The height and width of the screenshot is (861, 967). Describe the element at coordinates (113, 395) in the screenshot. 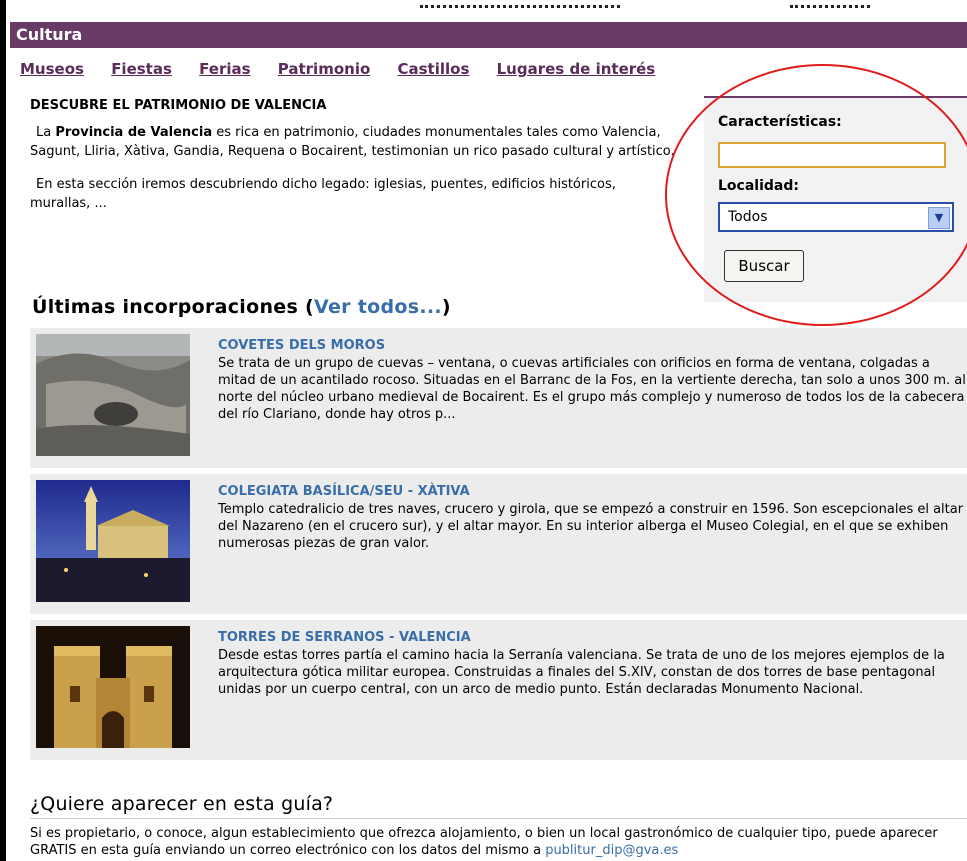

I see `cave-thumbnail` at that location.